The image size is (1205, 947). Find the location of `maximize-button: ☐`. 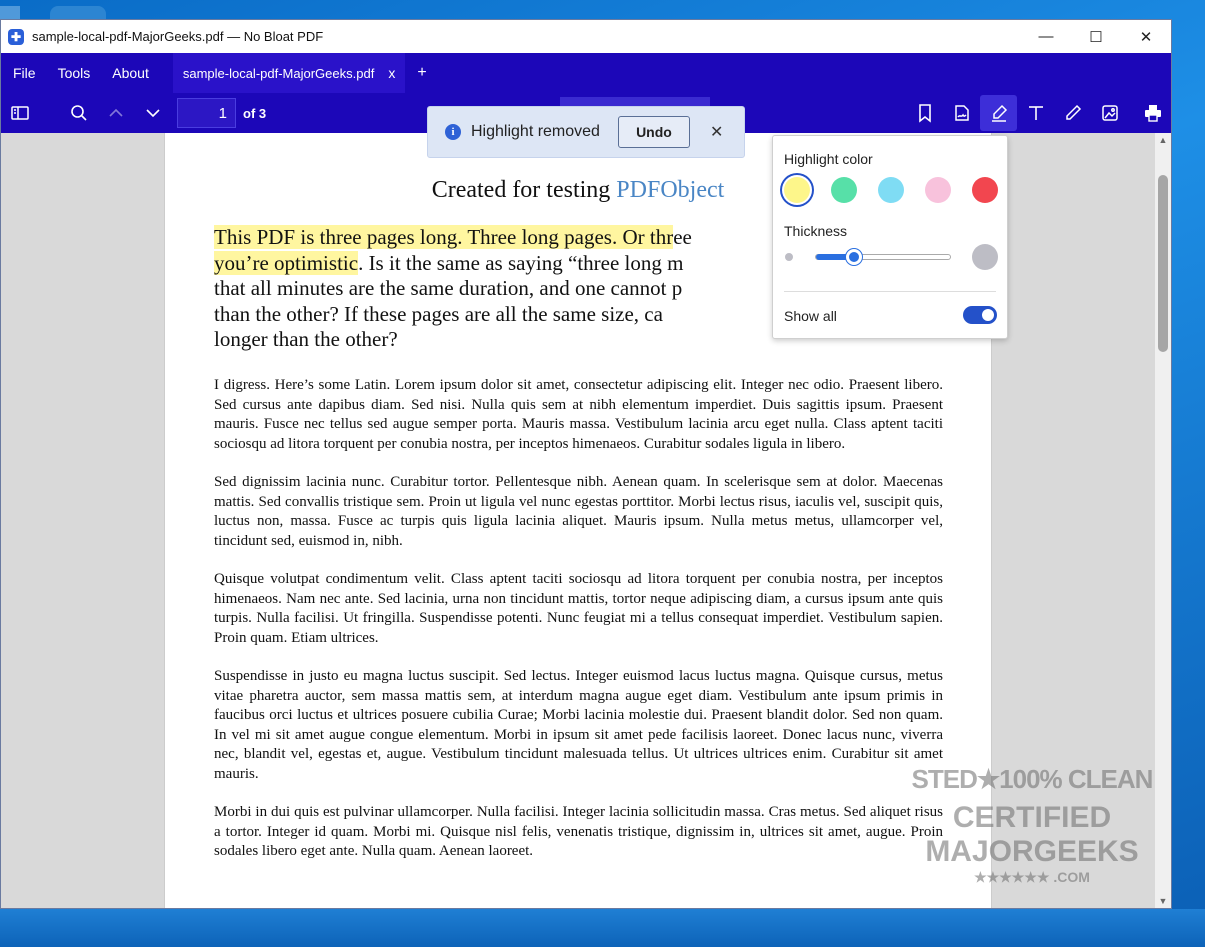

maximize-button: ☐ is located at coordinates (1096, 36).